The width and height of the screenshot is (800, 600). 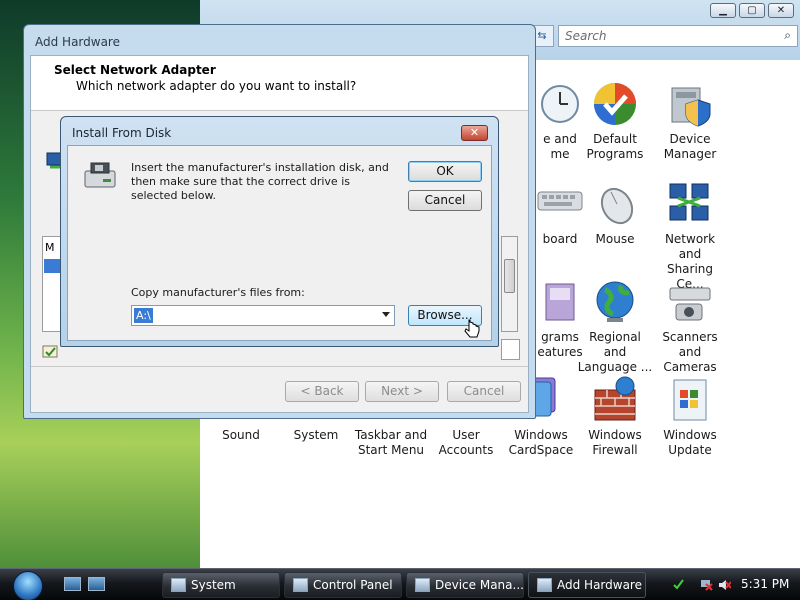 I want to click on scrollbar-thumb, so click(x=509, y=276).